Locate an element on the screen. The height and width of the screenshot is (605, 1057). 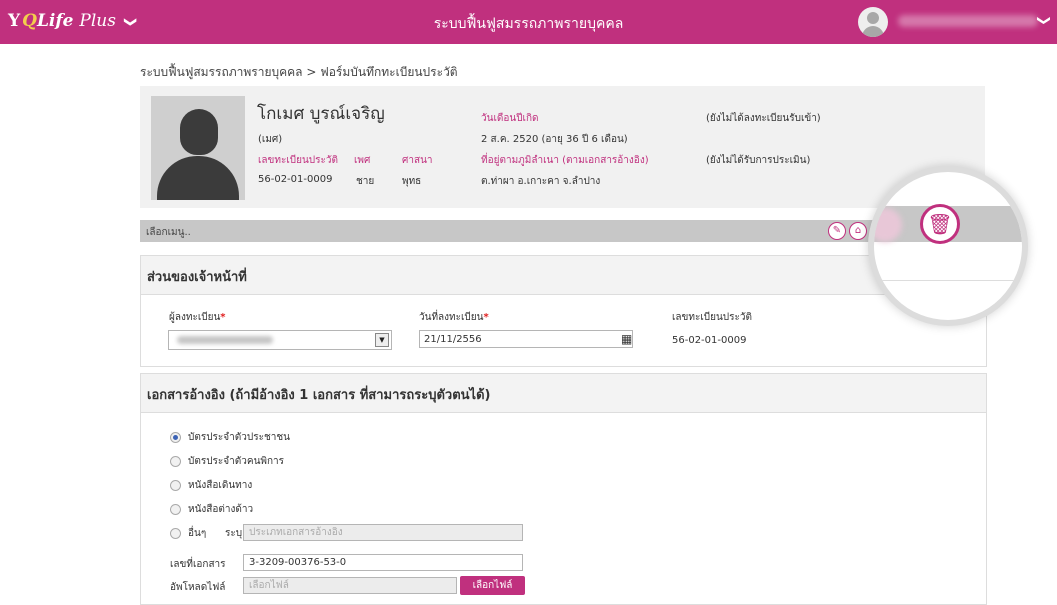
option-disability-card: บัตรประจำตัวคนพิการ is located at coordinates (236, 461).